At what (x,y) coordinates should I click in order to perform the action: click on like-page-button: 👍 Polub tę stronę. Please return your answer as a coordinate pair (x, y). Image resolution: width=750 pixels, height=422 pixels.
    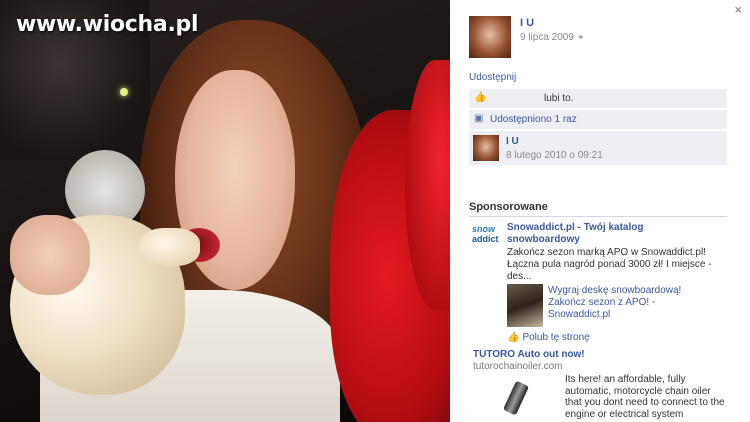
    Looking at the image, I should click on (548, 337).